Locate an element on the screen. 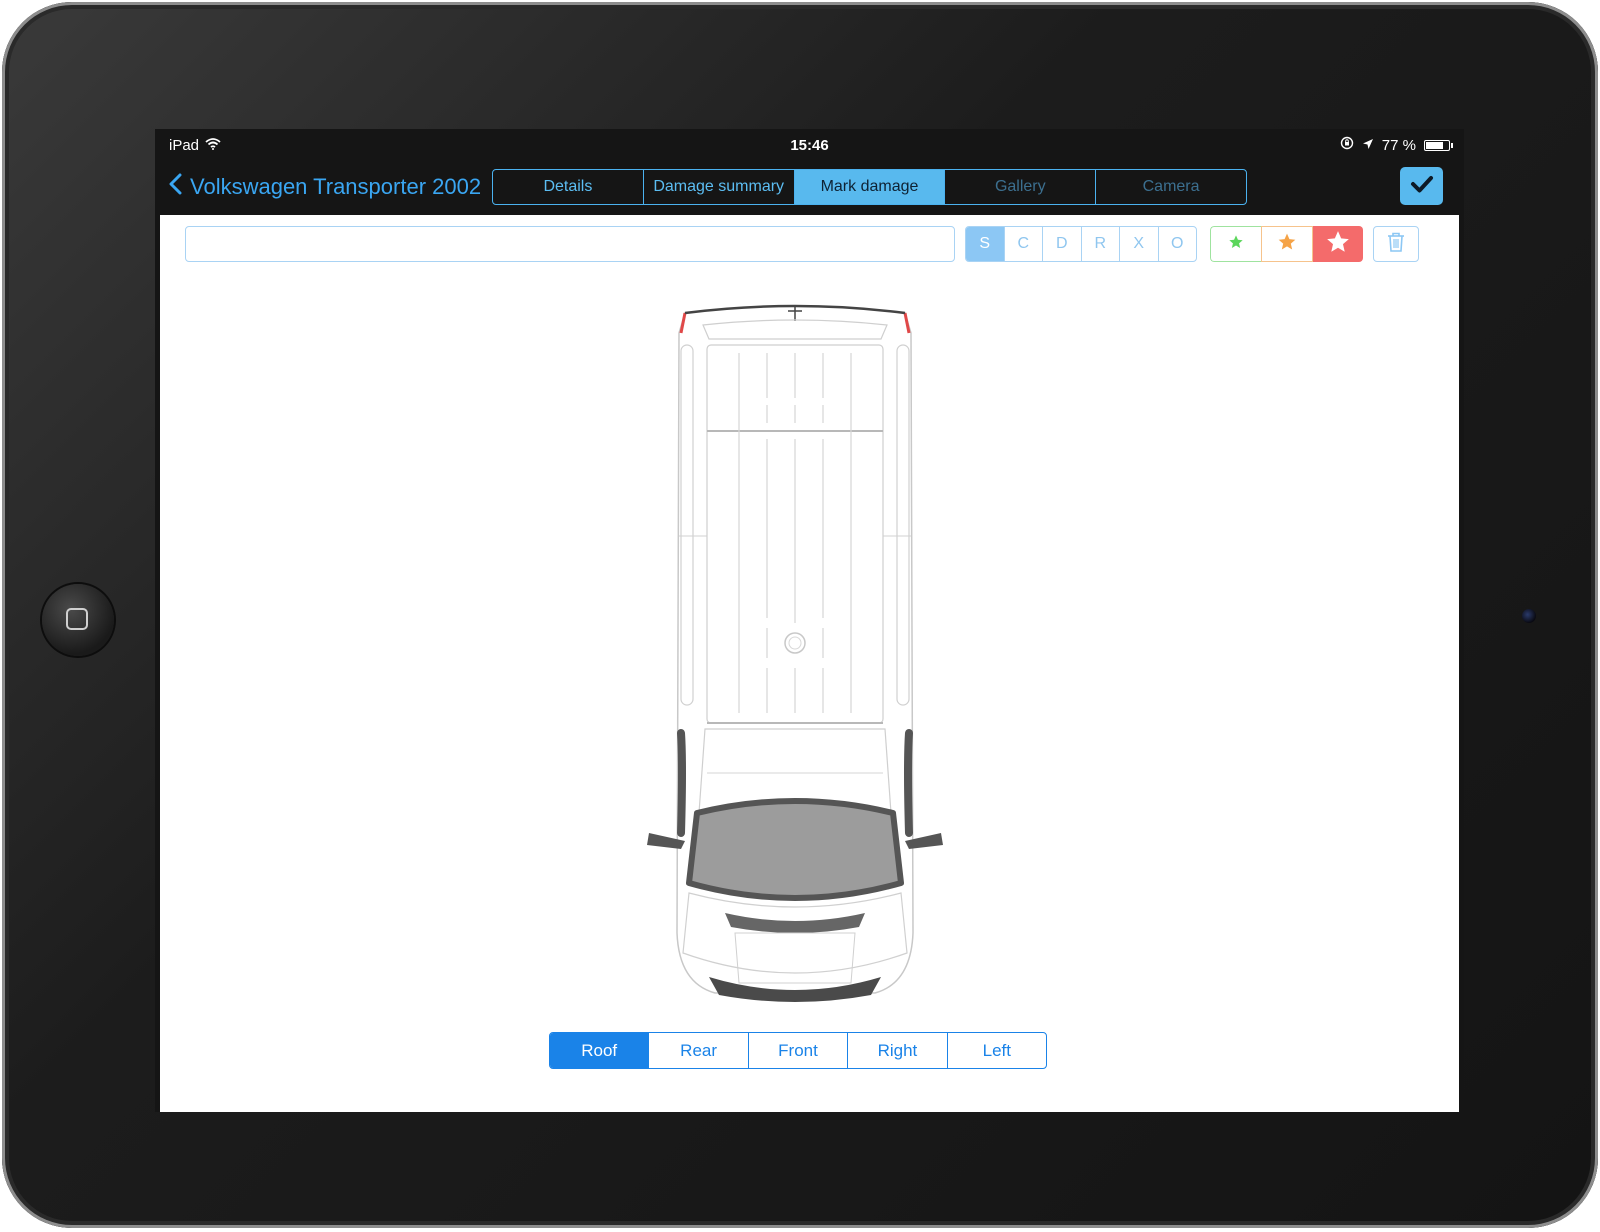 The image size is (1600, 1232). severity-medium-button is located at coordinates (1287, 244).